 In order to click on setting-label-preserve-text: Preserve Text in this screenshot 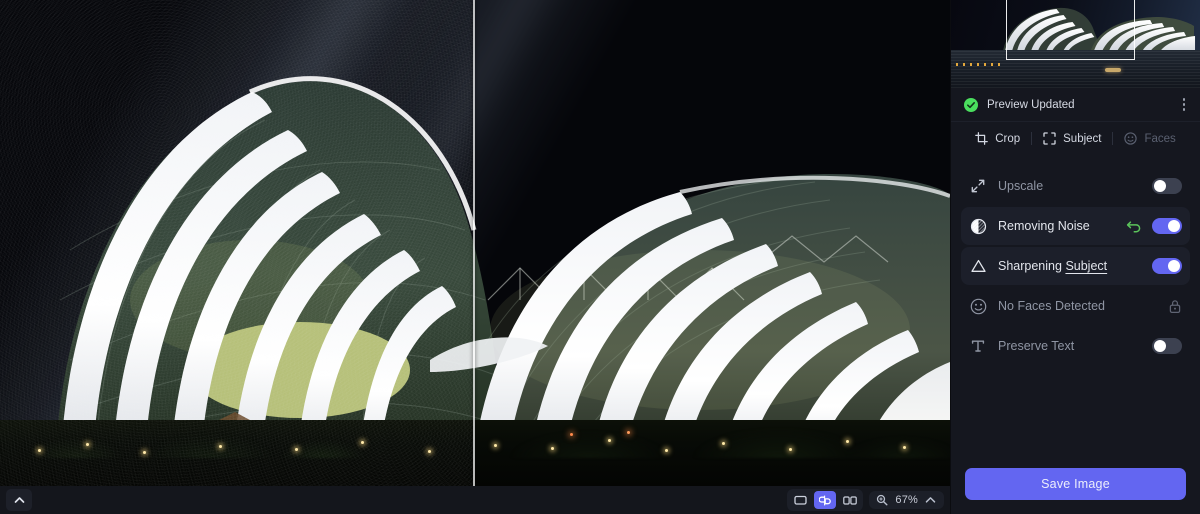, I will do `click(1036, 346)`.